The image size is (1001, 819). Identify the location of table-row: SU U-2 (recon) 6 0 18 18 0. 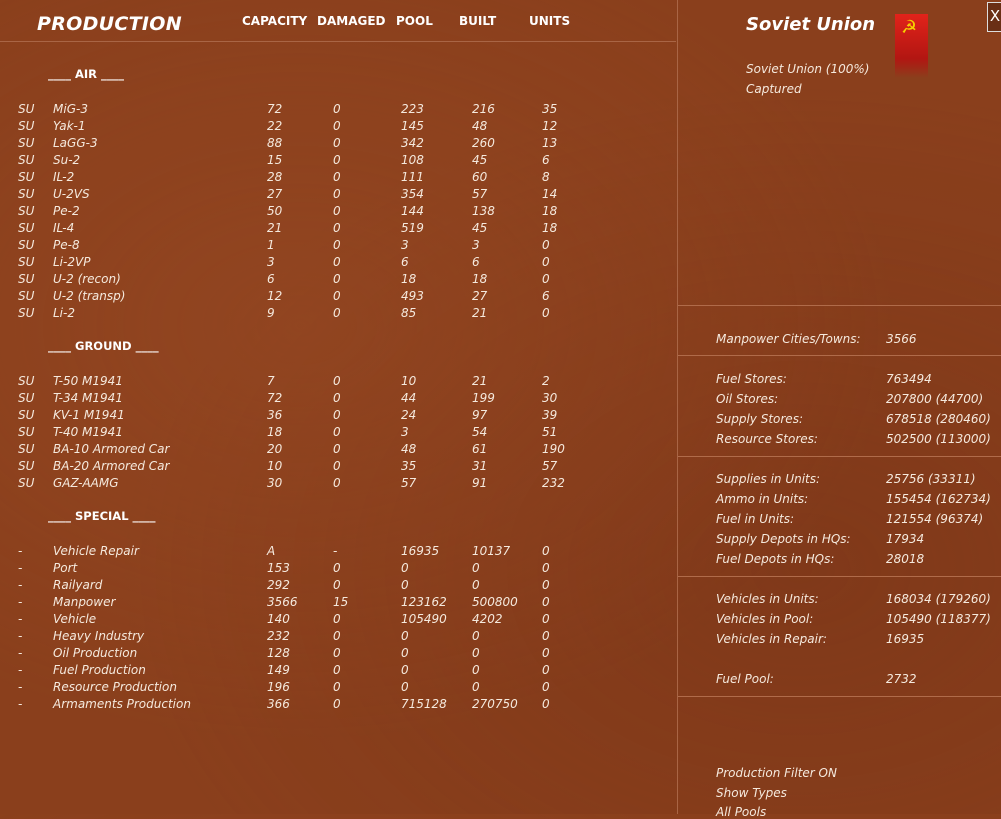
(338, 279).